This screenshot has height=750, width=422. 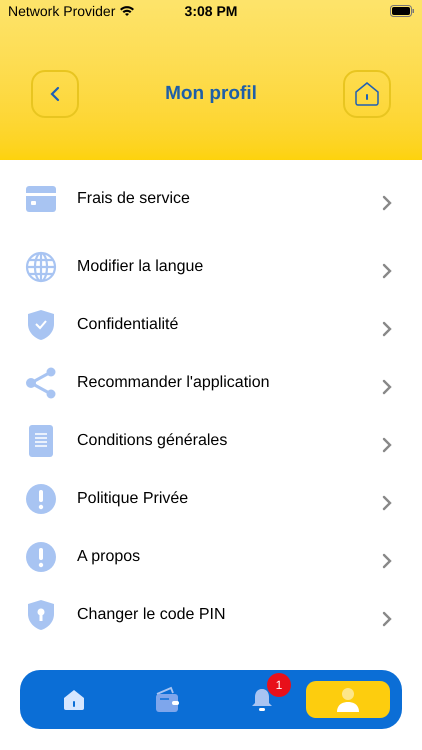 What do you see at coordinates (262, 699) in the screenshot?
I see `bell-icon` at bounding box center [262, 699].